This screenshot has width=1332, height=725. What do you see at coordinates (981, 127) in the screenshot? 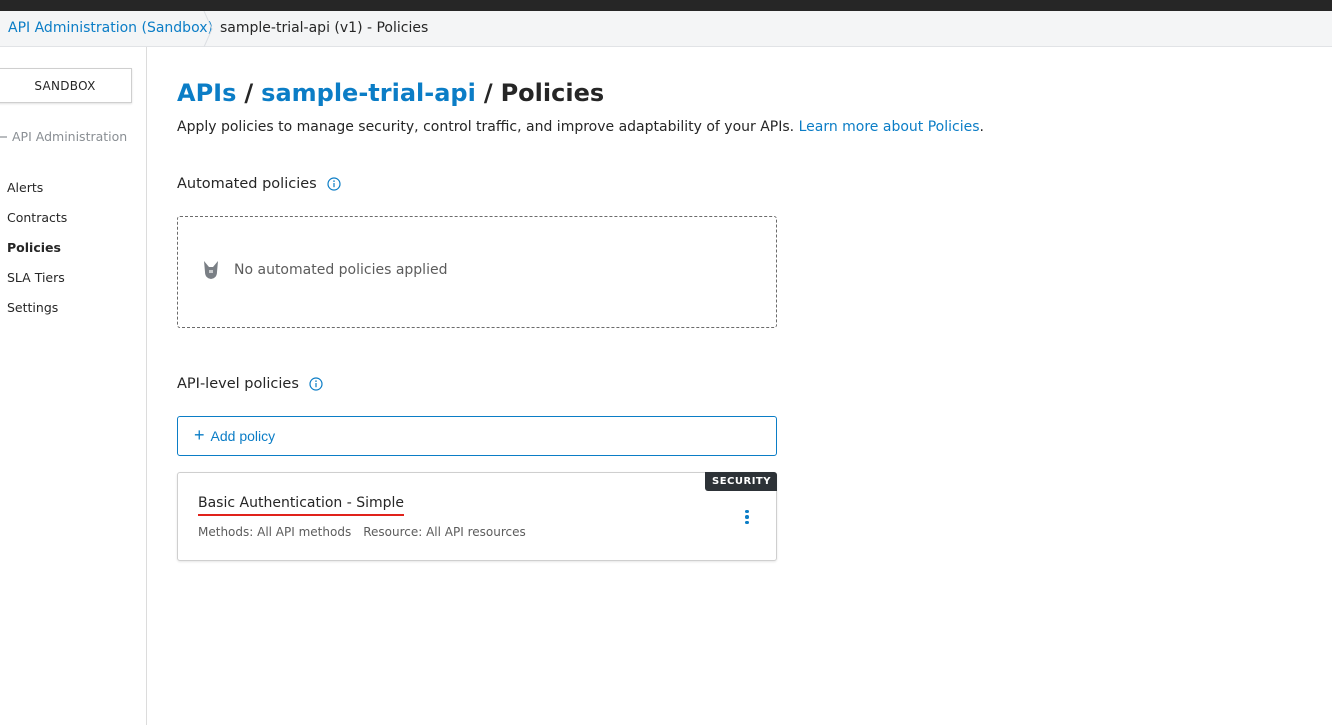
I see `description-period: .` at bounding box center [981, 127].